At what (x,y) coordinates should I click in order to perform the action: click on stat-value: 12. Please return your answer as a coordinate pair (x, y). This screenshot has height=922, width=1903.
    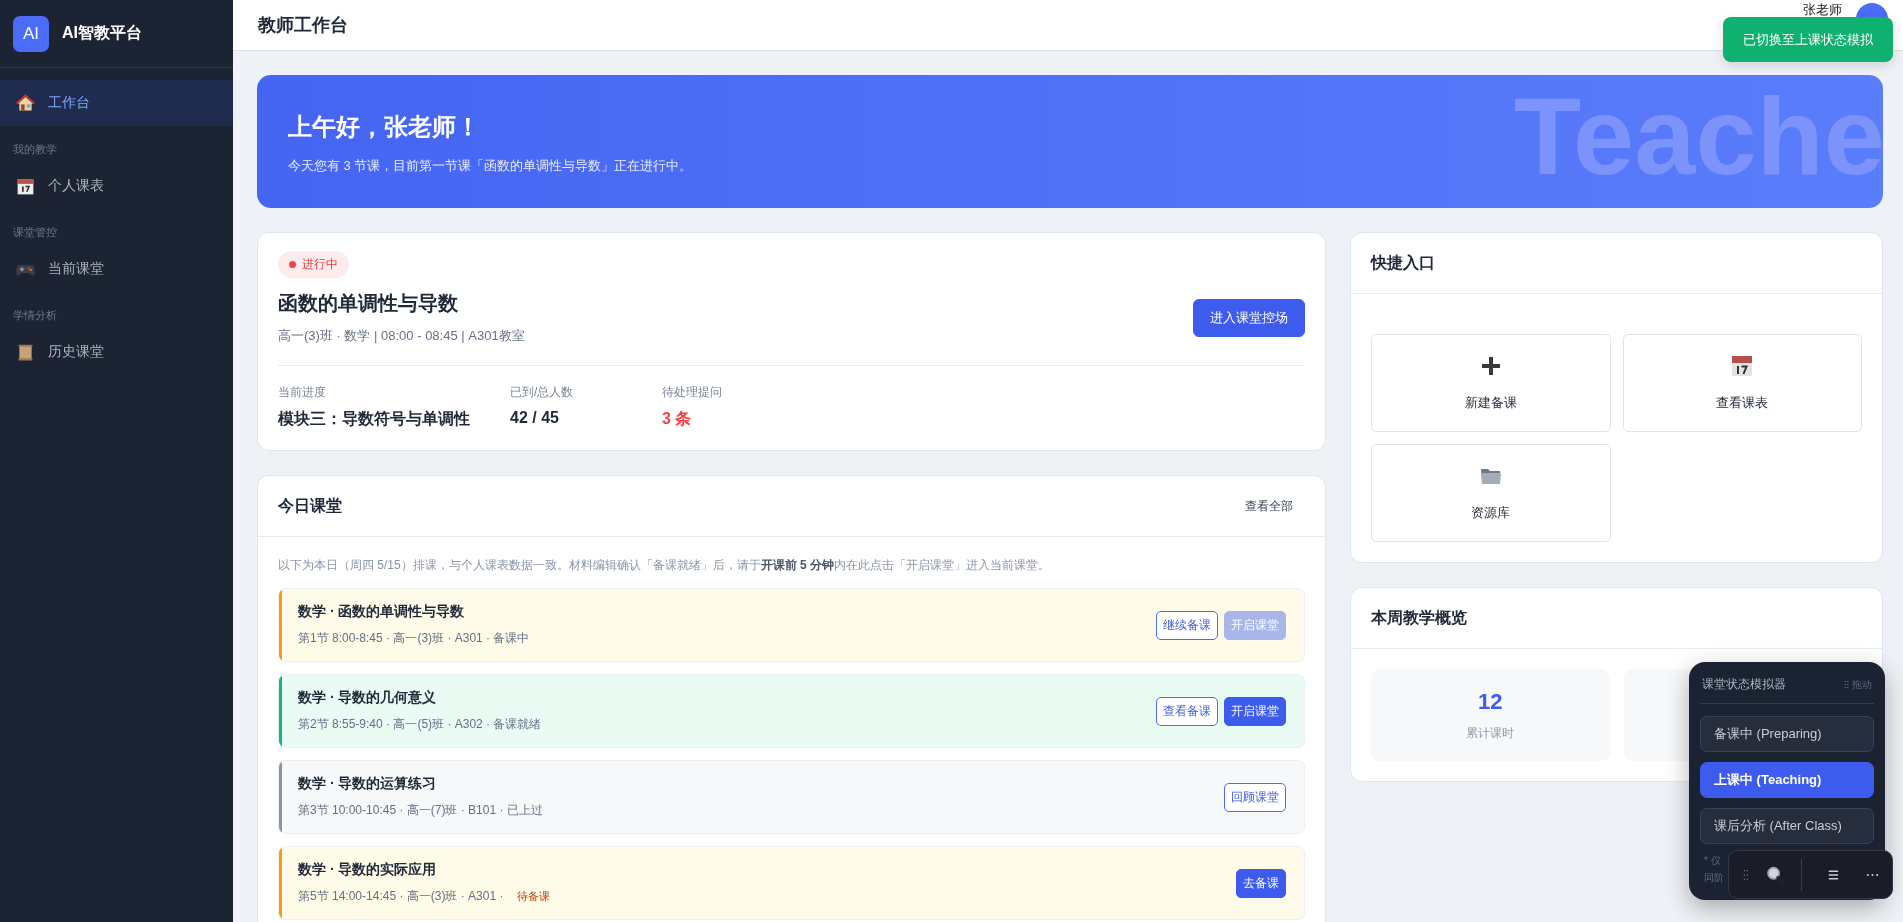
    Looking at the image, I should click on (1490, 701).